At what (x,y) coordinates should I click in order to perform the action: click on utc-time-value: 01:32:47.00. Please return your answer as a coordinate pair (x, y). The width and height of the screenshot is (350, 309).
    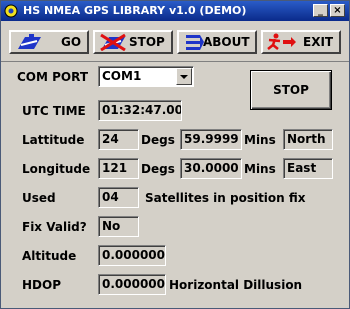
    Looking at the image, I should click on (140, 110).